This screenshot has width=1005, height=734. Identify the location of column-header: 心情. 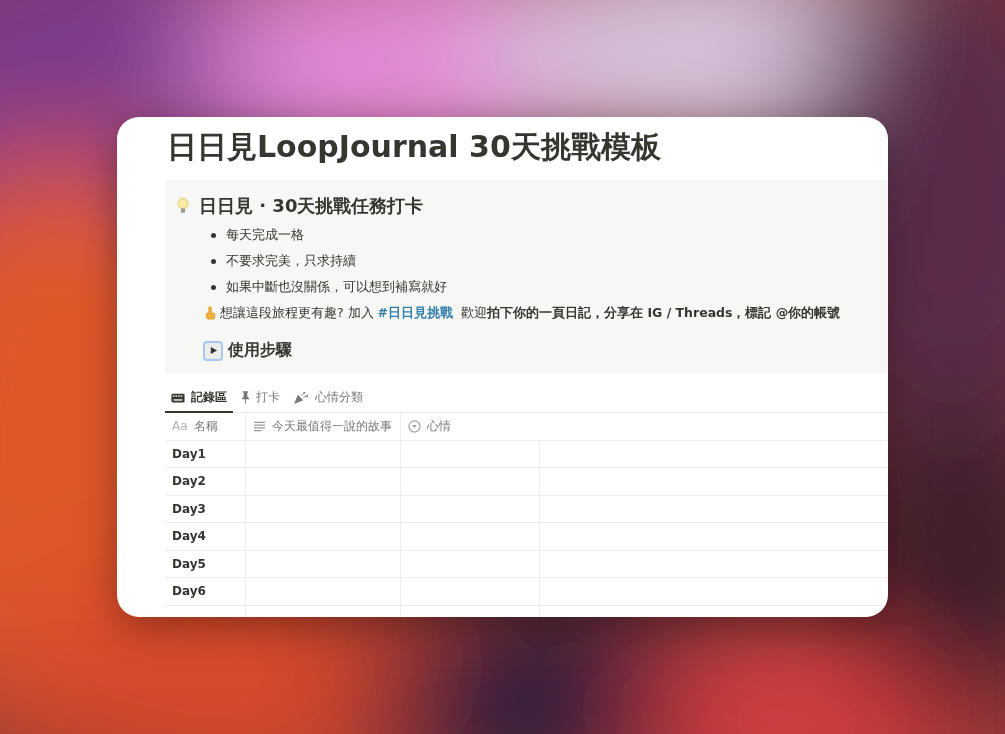
(469, 426).